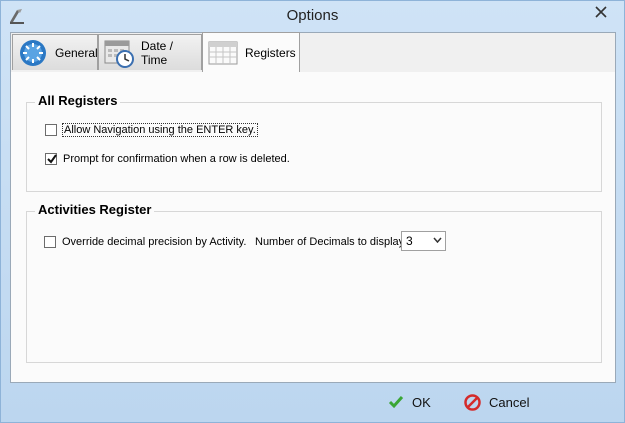  I want to click on allow-navigation-label: Allow Navigation using the ENTER key., so click(160, 130).